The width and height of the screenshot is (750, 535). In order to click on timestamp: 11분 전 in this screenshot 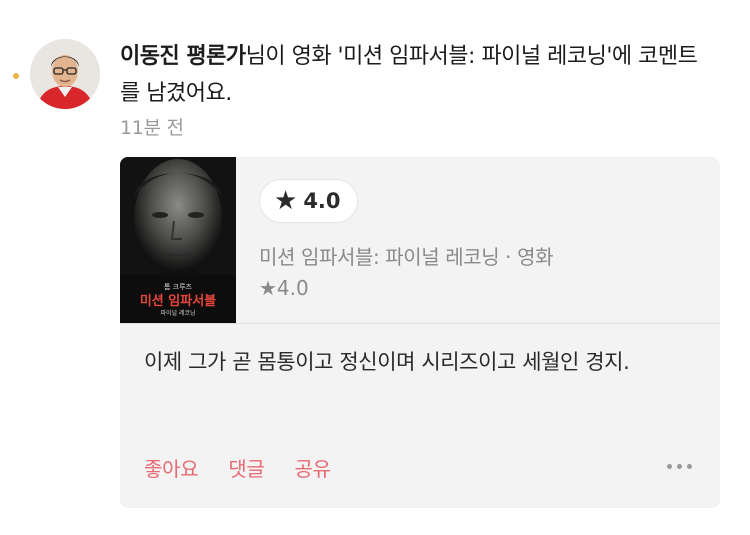, I will do `click(152, 128)`.